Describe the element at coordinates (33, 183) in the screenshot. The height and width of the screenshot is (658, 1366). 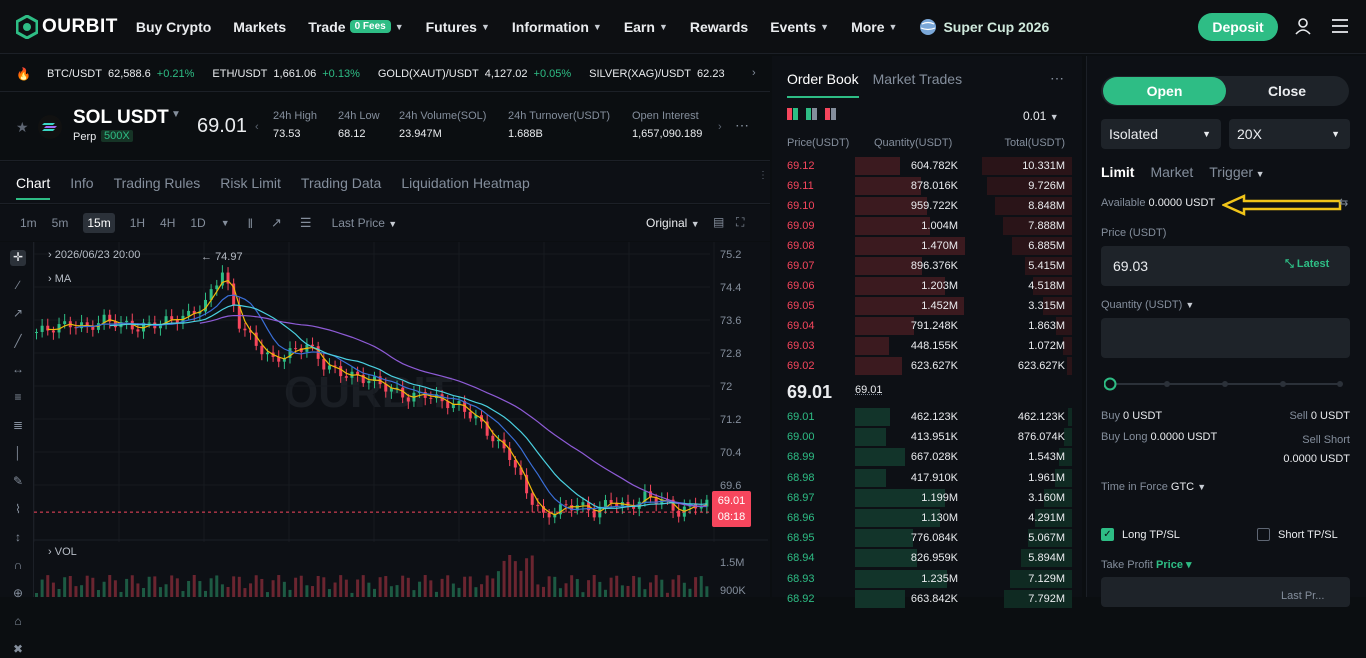
I see `tab-chart: Chart` at that location.